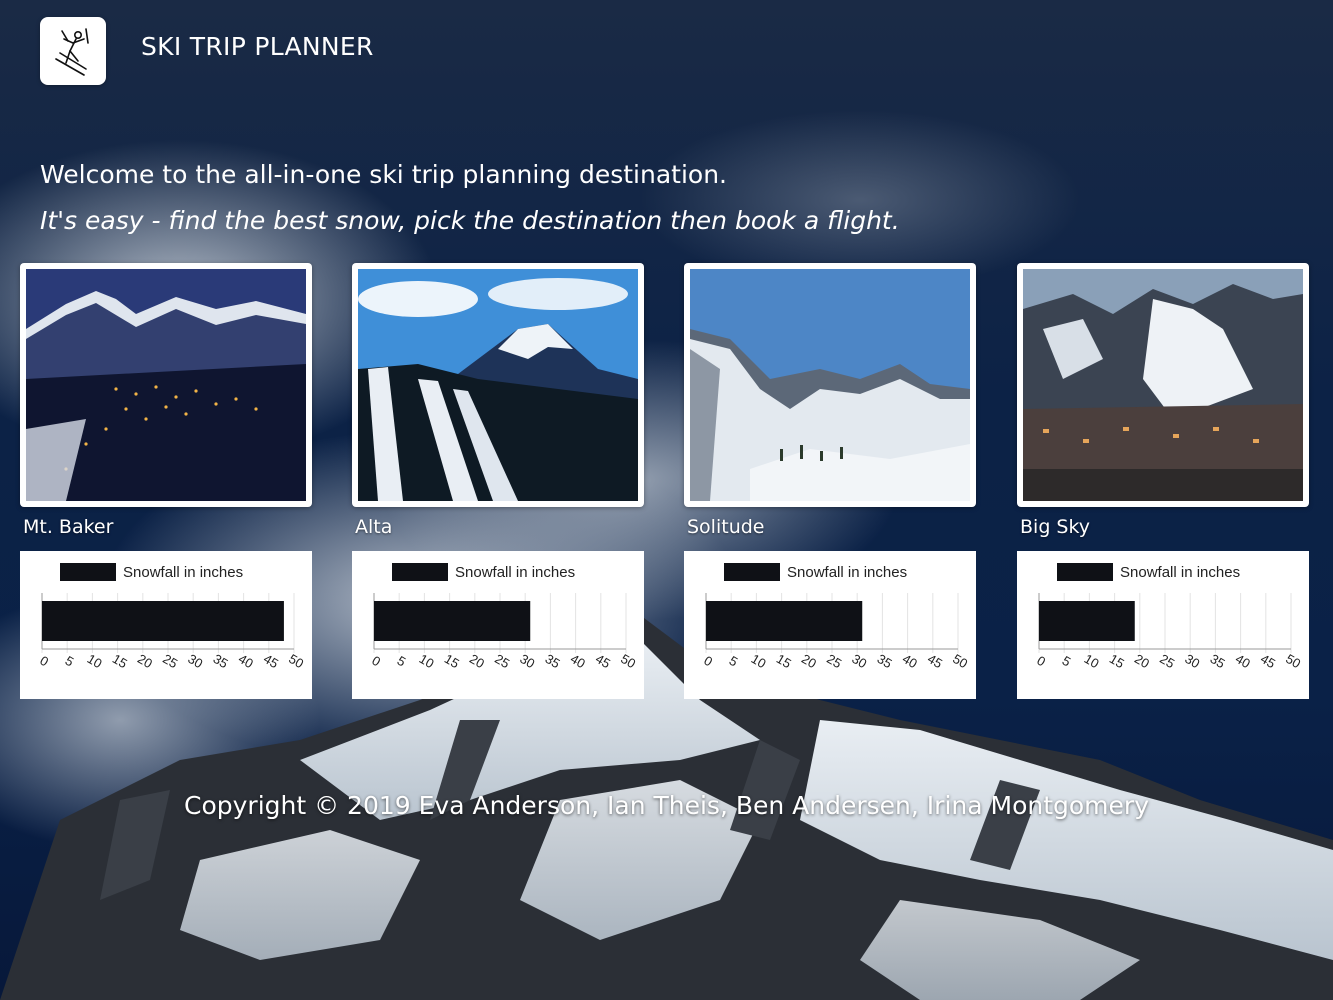 Image resolution: width=1333 pixels, height=1000 pixels. Describe the element at coordinates (257, 46) in the screenshot. I see `app-title: SKI TRIP PLANNER` at that location.